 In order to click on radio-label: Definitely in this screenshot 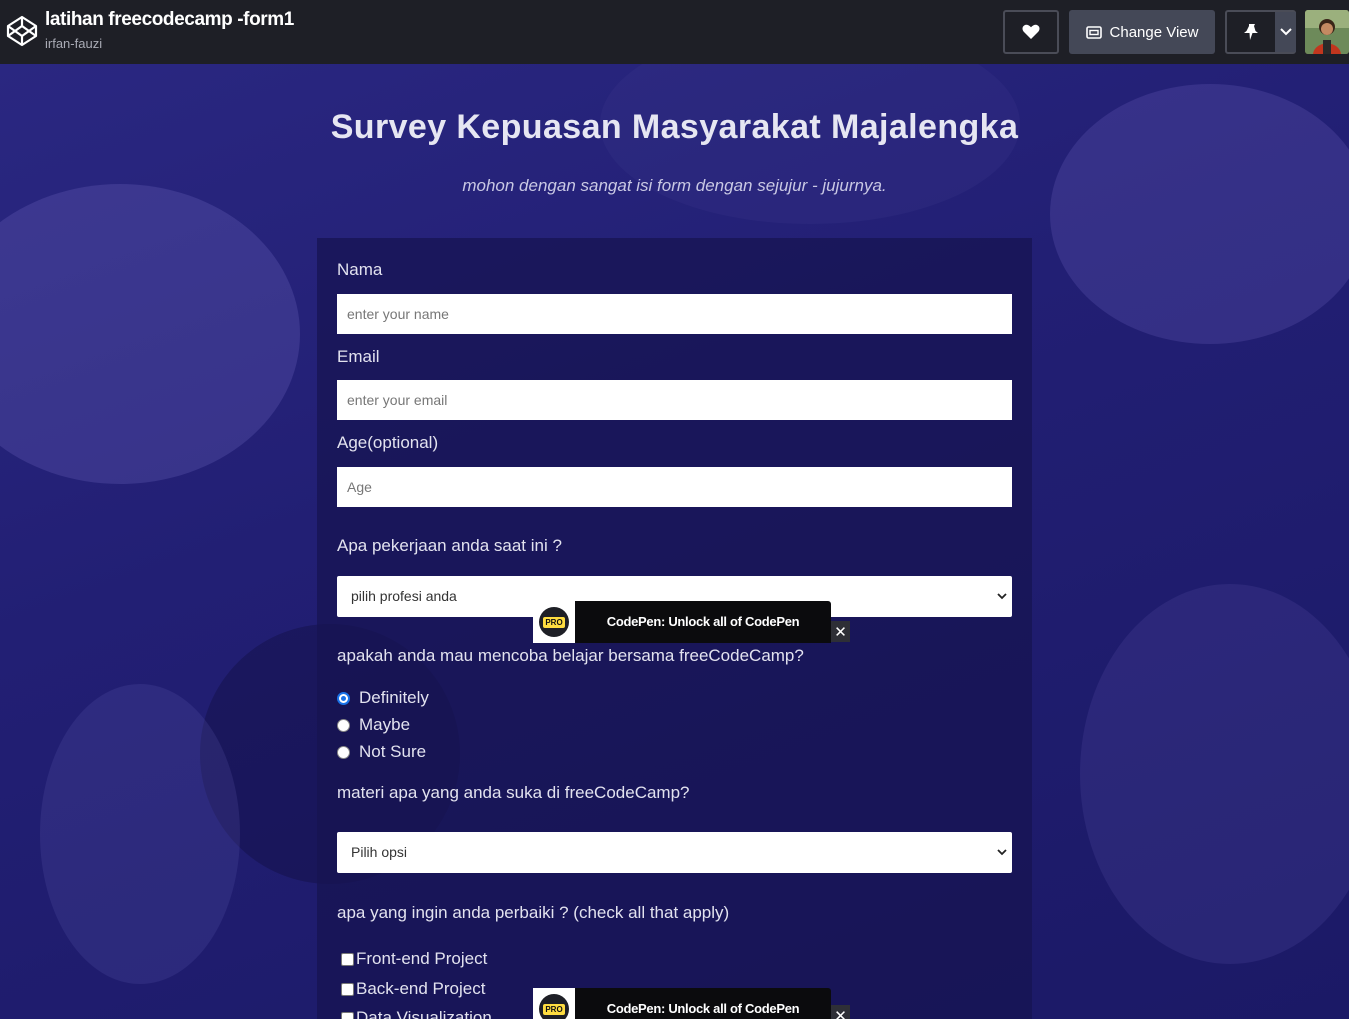, I will do `click(394, 697)`.